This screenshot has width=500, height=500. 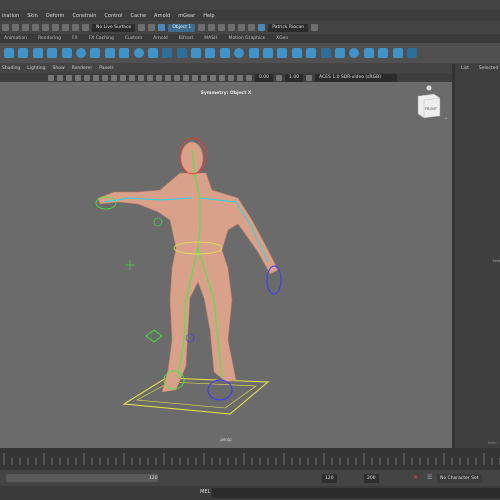 What do you see at coordinates (5, 27) in the screenshot?
I see `select-hierarchy-icon` at bounding box center [5, 27].